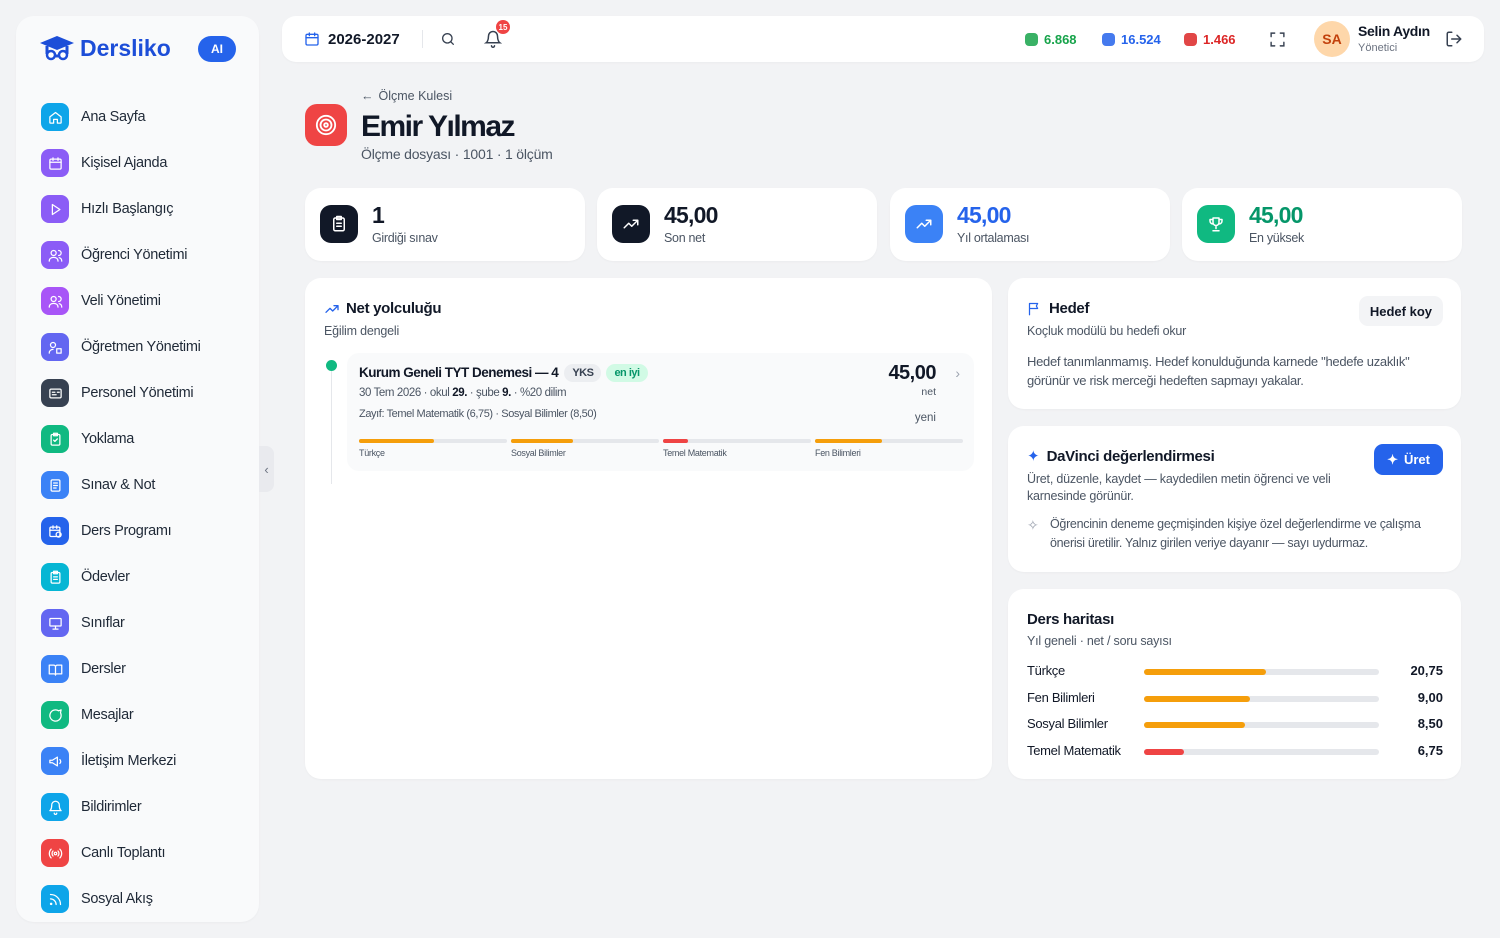 The height and width of the screenshot is (938, 1500). I want to click on sidebar-item-label: Kişisel Ajanda, so click(124, 163).